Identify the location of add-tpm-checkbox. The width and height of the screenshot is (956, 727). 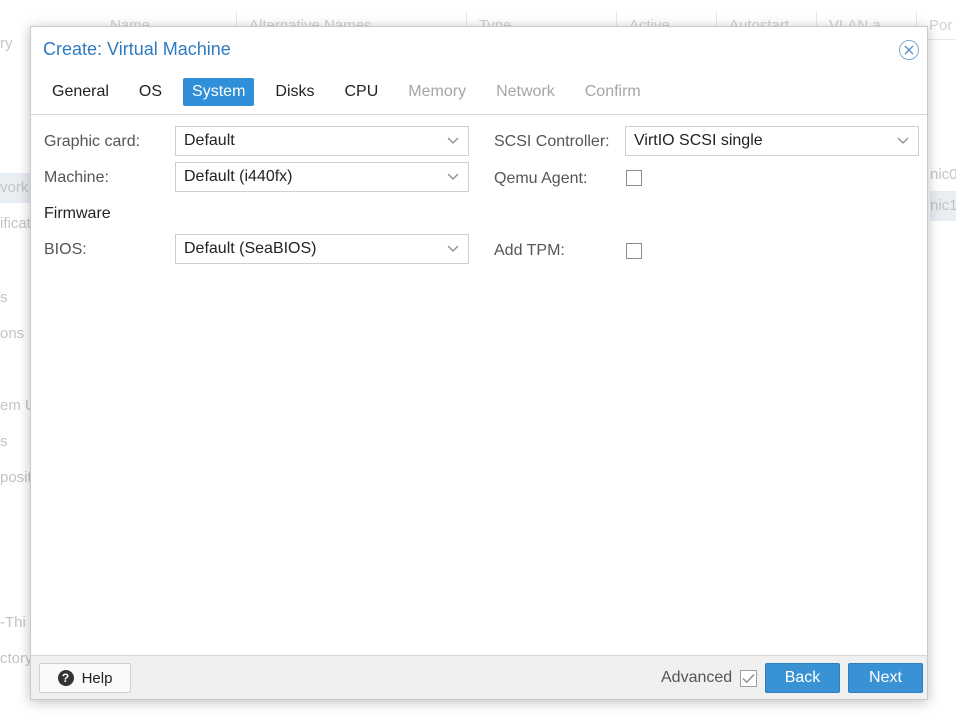
(634, 251).